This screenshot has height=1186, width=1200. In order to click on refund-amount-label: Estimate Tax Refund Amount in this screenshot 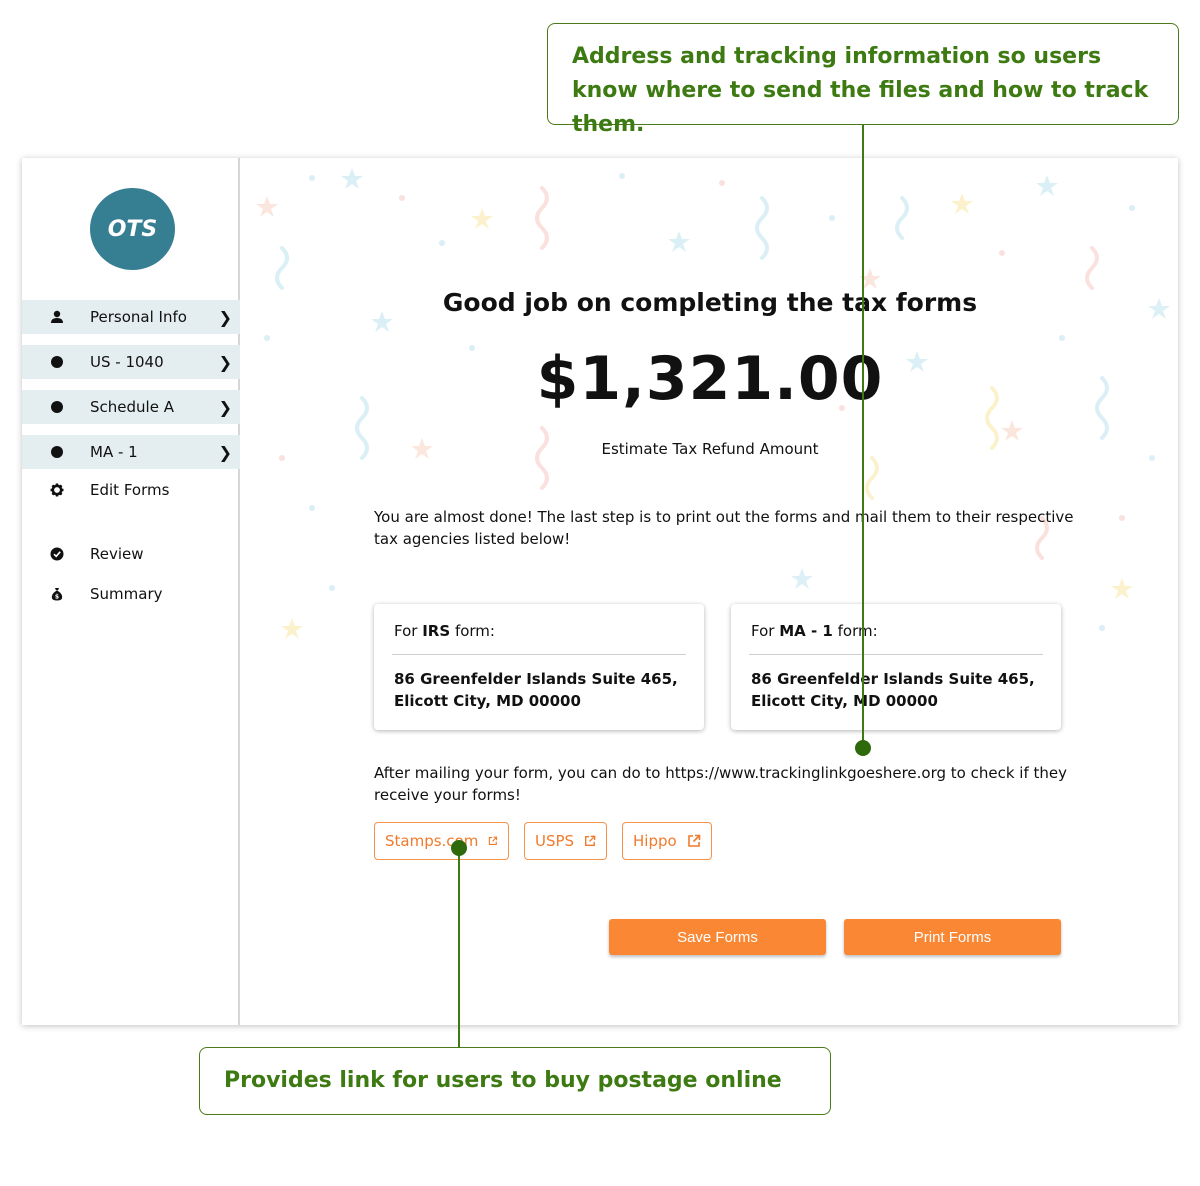, I will do `click(710, 449)`.